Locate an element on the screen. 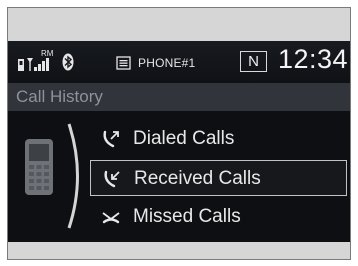  menu-item-missed-calls: Missed Calls is located at coordinates (218, 217).